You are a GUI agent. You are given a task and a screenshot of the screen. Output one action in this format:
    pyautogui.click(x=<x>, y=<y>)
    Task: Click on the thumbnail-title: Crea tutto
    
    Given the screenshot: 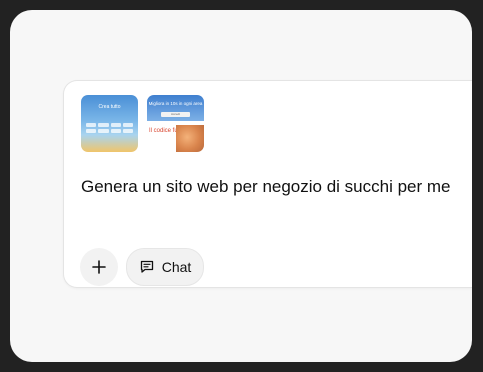 What is the action you would take?
    pyautogui.click(x=109, y=107)
    